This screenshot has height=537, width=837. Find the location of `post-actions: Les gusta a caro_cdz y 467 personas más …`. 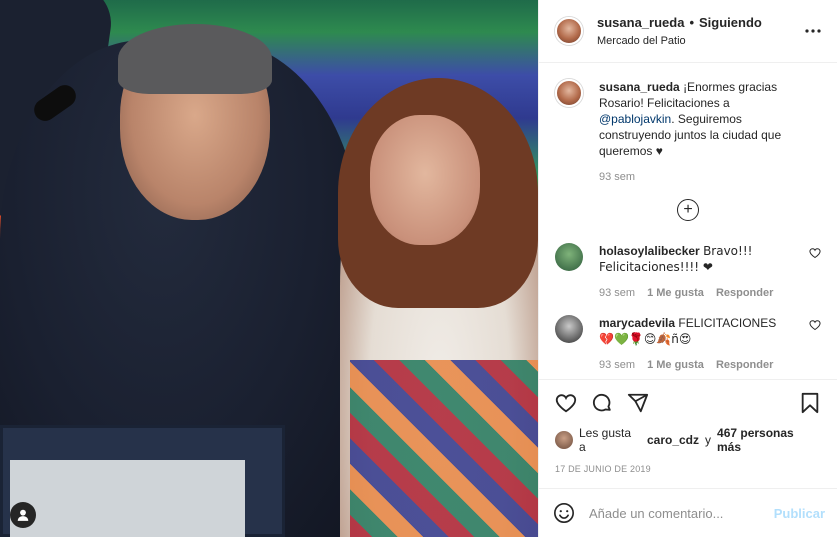

post-actions: Les gusta a caro_cdz y 467 personas más … is located at coordinates (688, 426).